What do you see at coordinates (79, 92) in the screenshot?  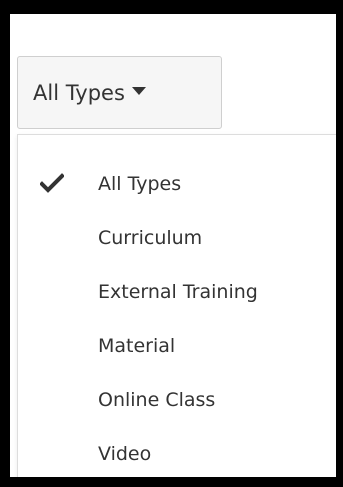 I see `type-filter-selected-label: All Types` at bounding box center [79, 92].